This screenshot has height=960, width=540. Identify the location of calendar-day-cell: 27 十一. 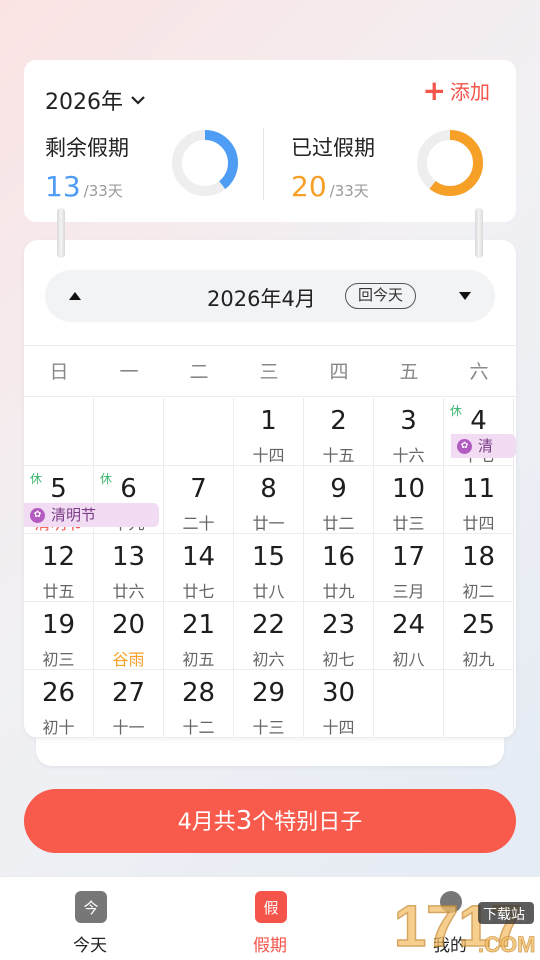
(129, 704).